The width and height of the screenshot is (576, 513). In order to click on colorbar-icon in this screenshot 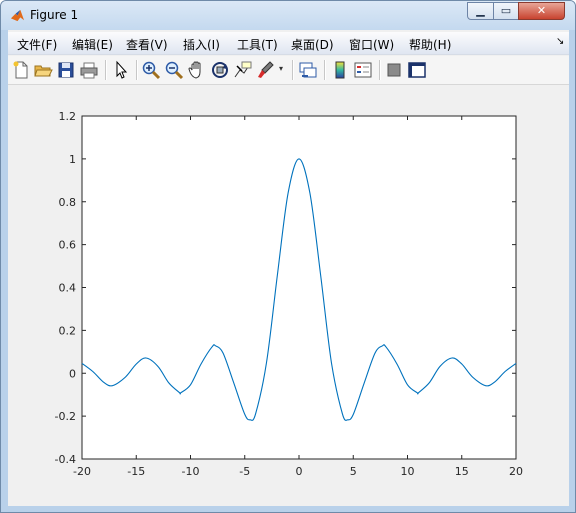, I will do `click(340, 70)`.